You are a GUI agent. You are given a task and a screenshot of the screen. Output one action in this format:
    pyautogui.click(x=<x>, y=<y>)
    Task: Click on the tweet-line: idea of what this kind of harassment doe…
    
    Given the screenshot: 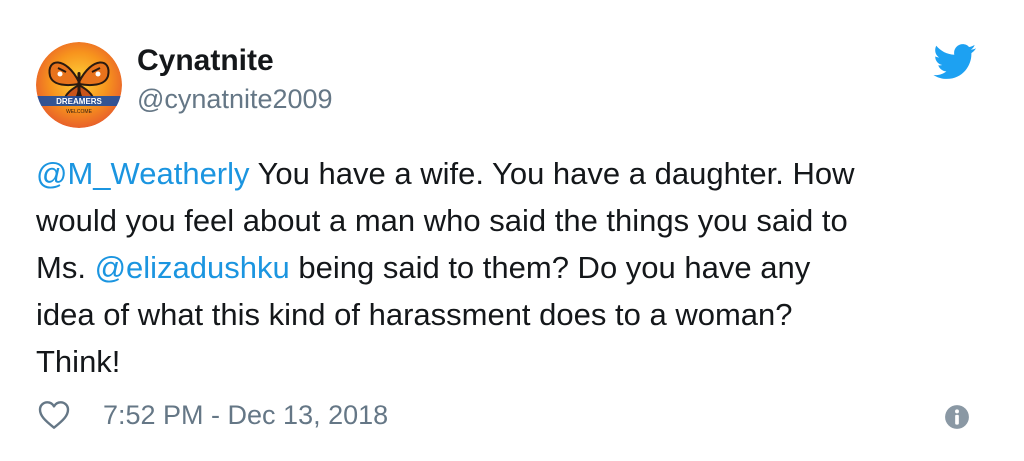 What is the action you would take?
    pyautogui.click(x=516, y=314)
    